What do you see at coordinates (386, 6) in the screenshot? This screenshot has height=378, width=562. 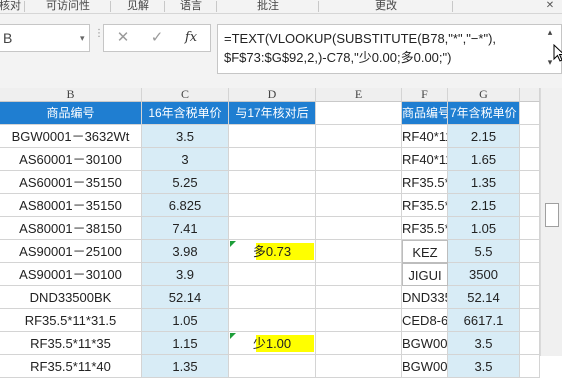 I see `ribbon-group-changes: 更改` at bounding box center [386, 6].